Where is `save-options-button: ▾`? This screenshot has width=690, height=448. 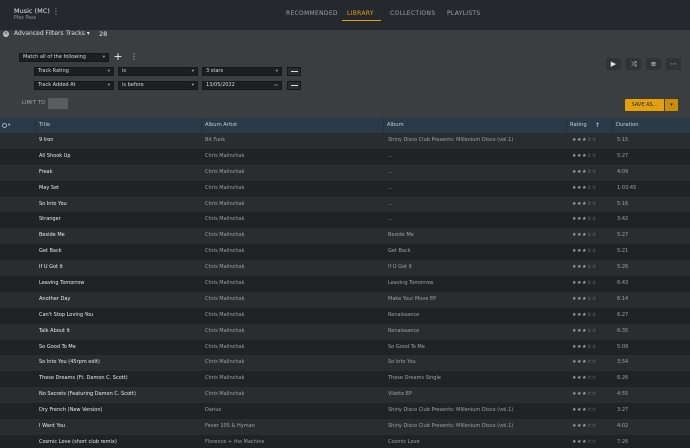
save-options-button: ▾ is located at coordinates (671, 105).